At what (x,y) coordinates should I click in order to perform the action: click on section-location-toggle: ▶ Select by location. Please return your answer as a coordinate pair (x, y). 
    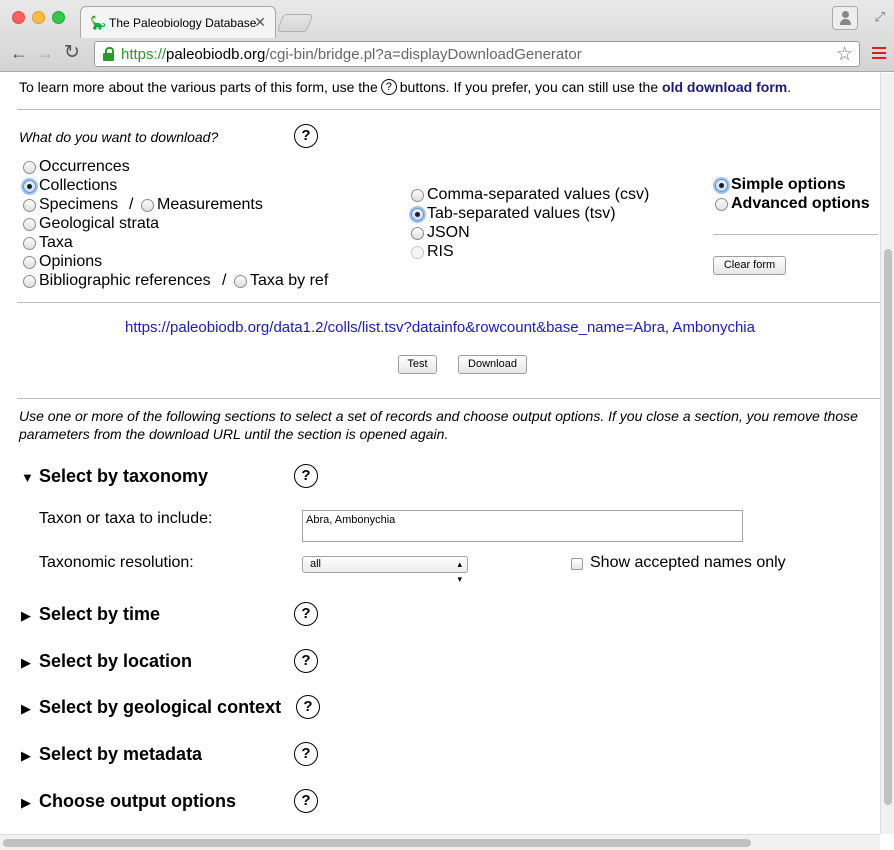
    Looking at the image, I should click on (106, 661).